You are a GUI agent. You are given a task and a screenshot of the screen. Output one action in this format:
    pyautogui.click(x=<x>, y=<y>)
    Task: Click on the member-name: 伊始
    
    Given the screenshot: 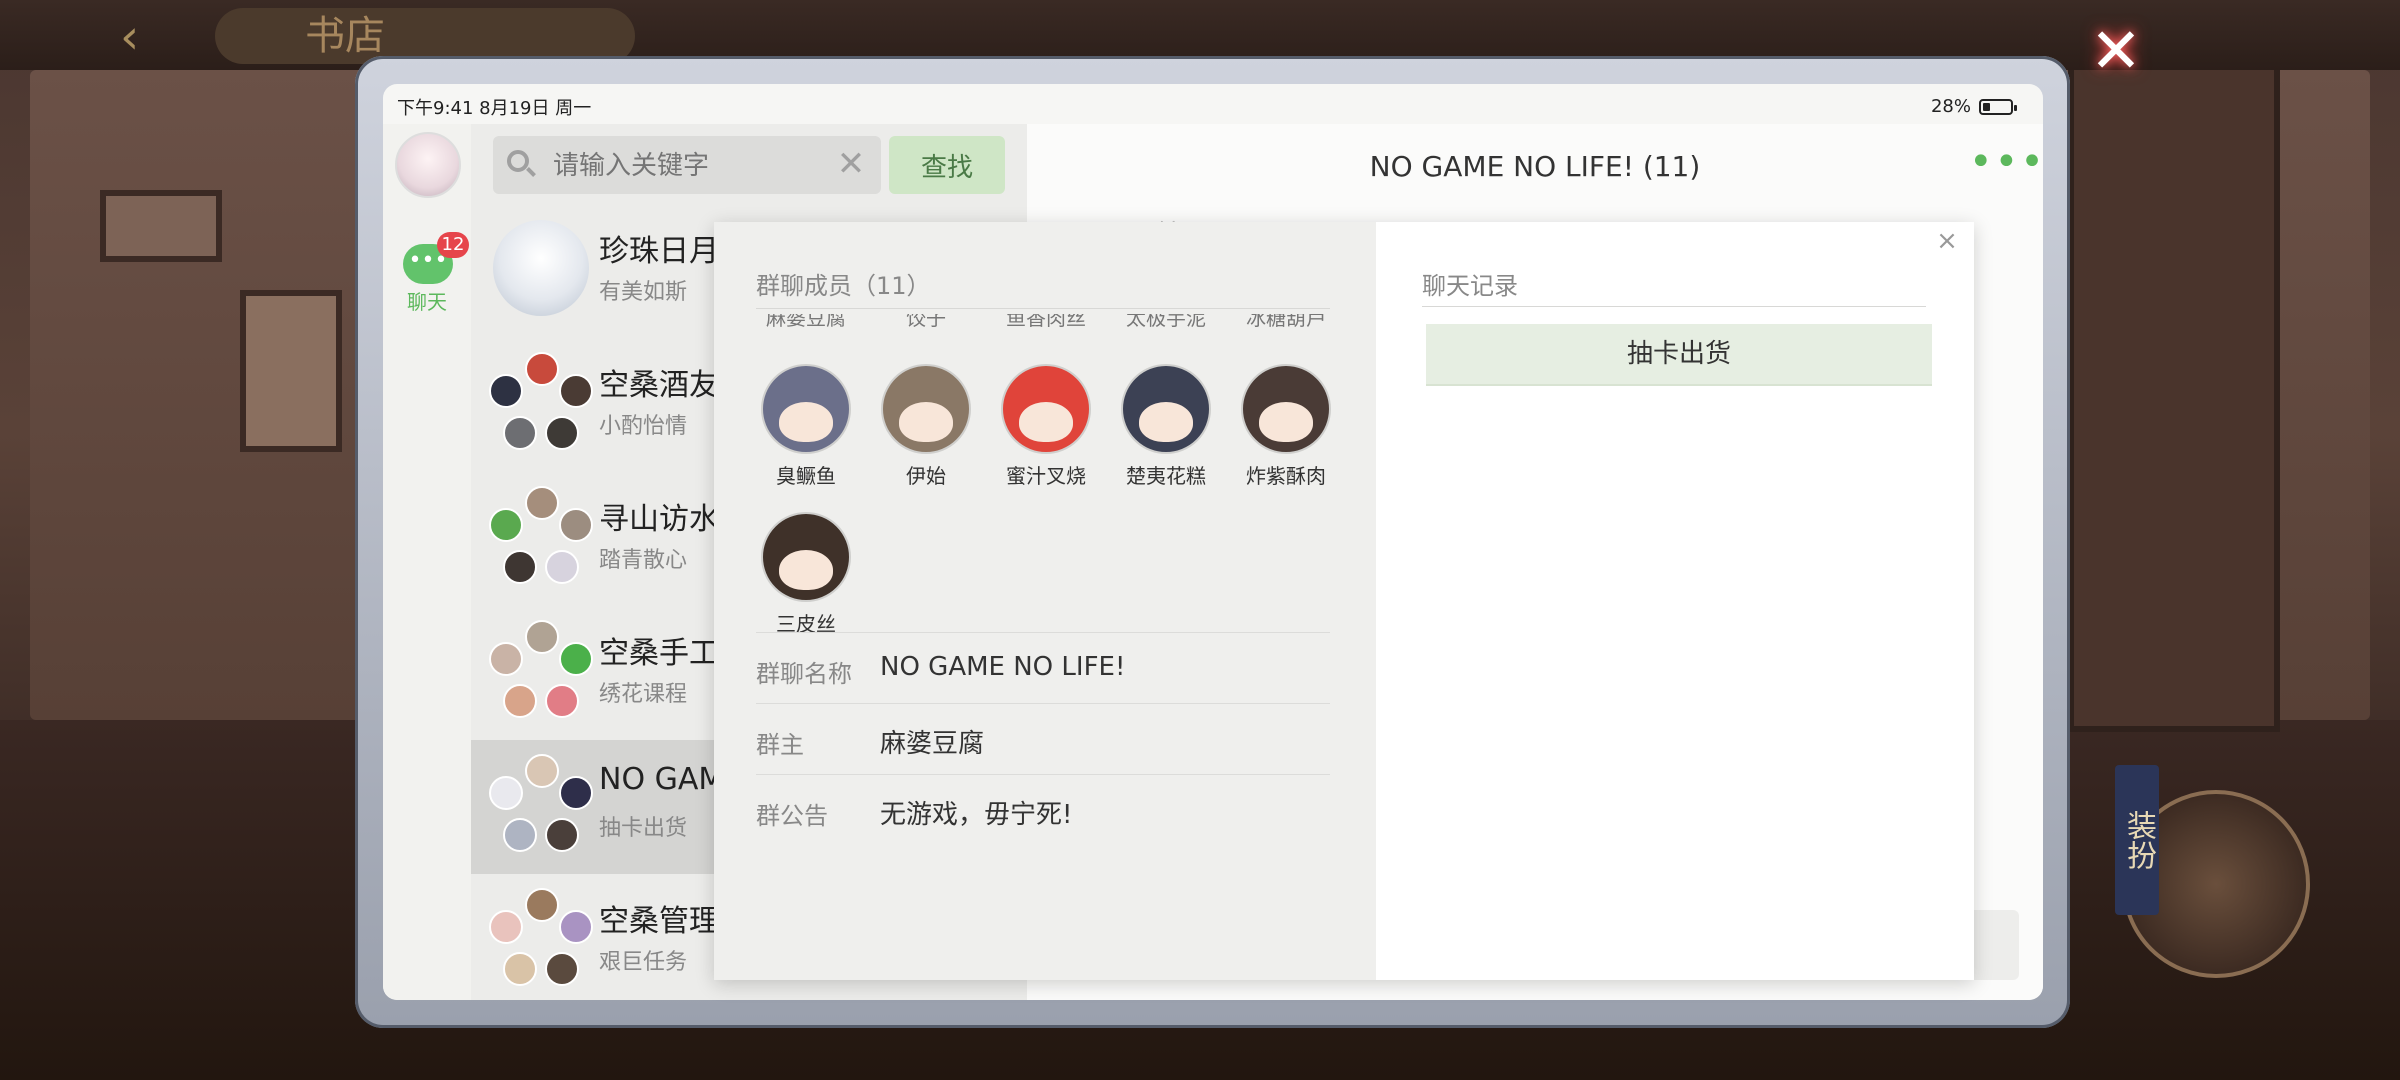 What is the action you would take?
    pyautogui.click(x=926, y=476)
    